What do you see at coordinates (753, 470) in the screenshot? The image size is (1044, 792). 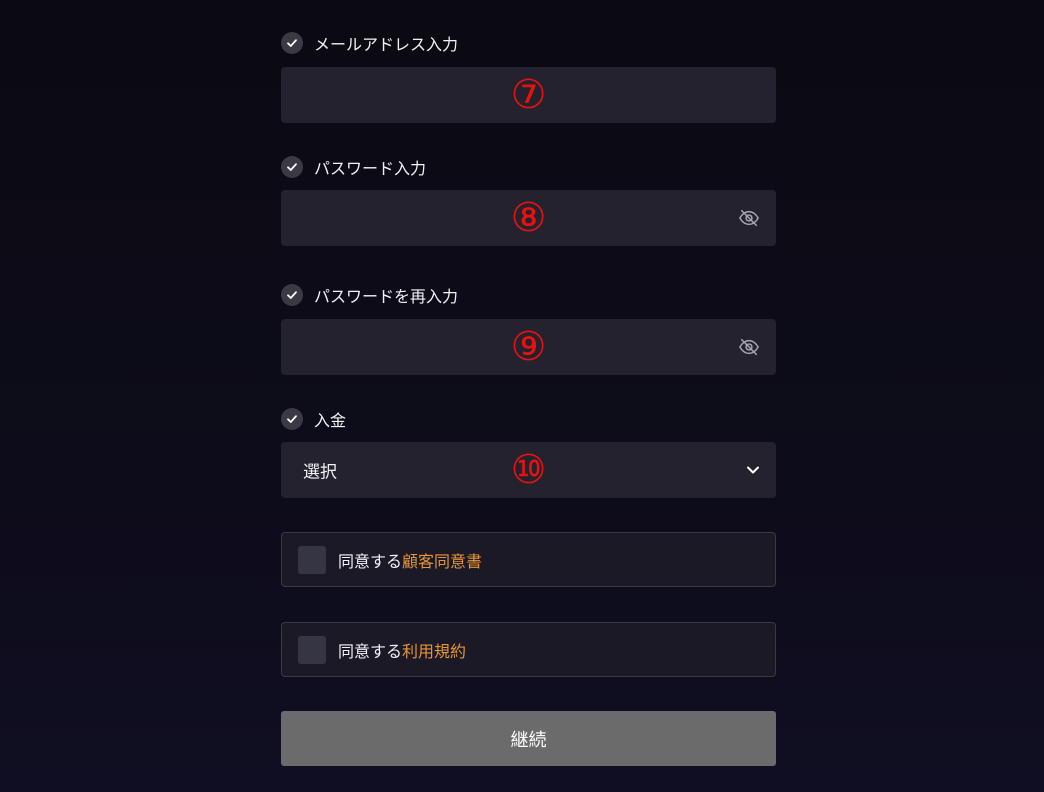 I see `chevron-down-icon` at bounding box center [753, 470].